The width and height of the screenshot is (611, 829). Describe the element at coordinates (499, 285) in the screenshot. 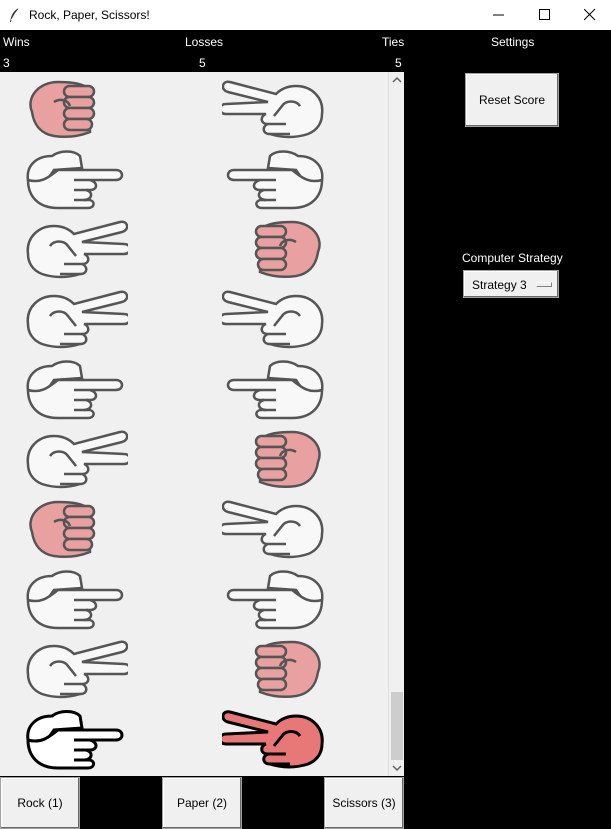

I see `strategy-value: Strategy 3` at that location.